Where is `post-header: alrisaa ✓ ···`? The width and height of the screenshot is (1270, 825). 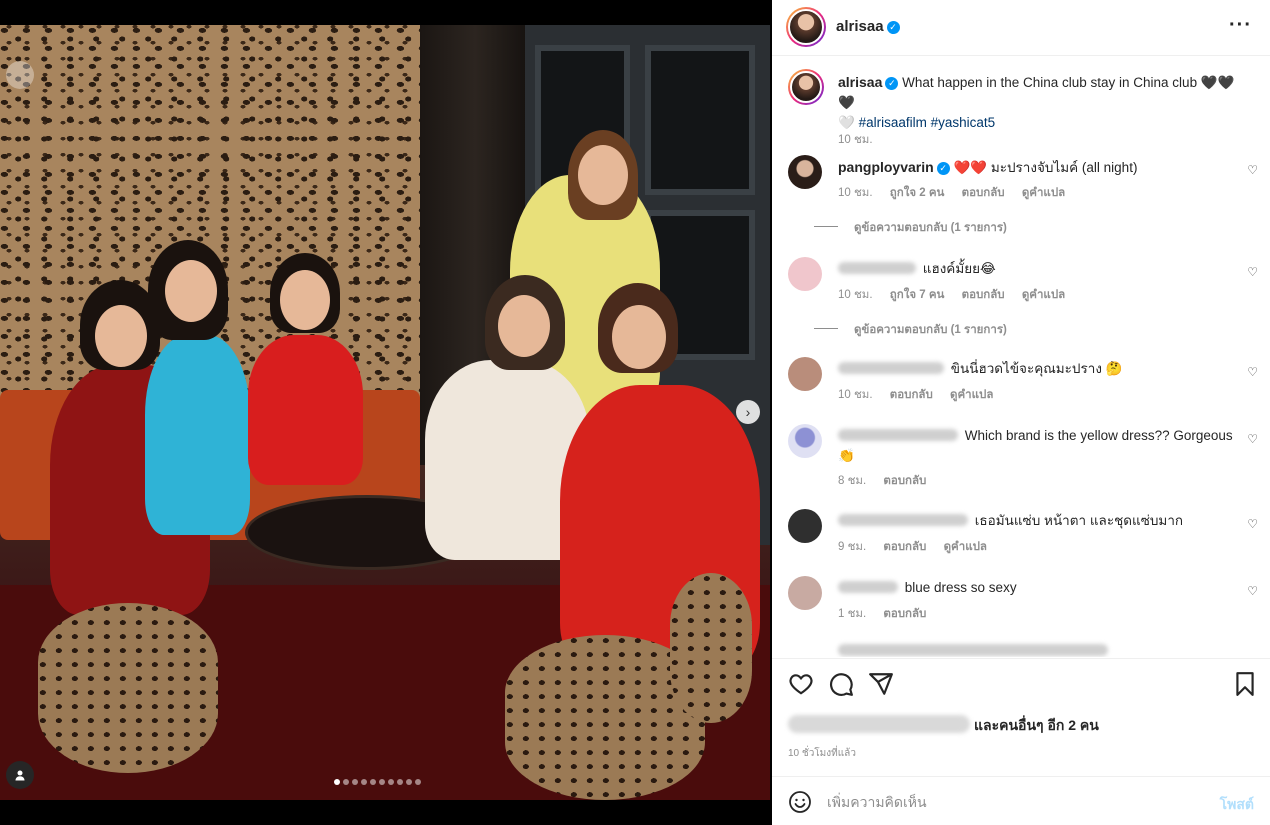 post-header: alrisaa ✓ ··· is located at coordinates (1021, 28).